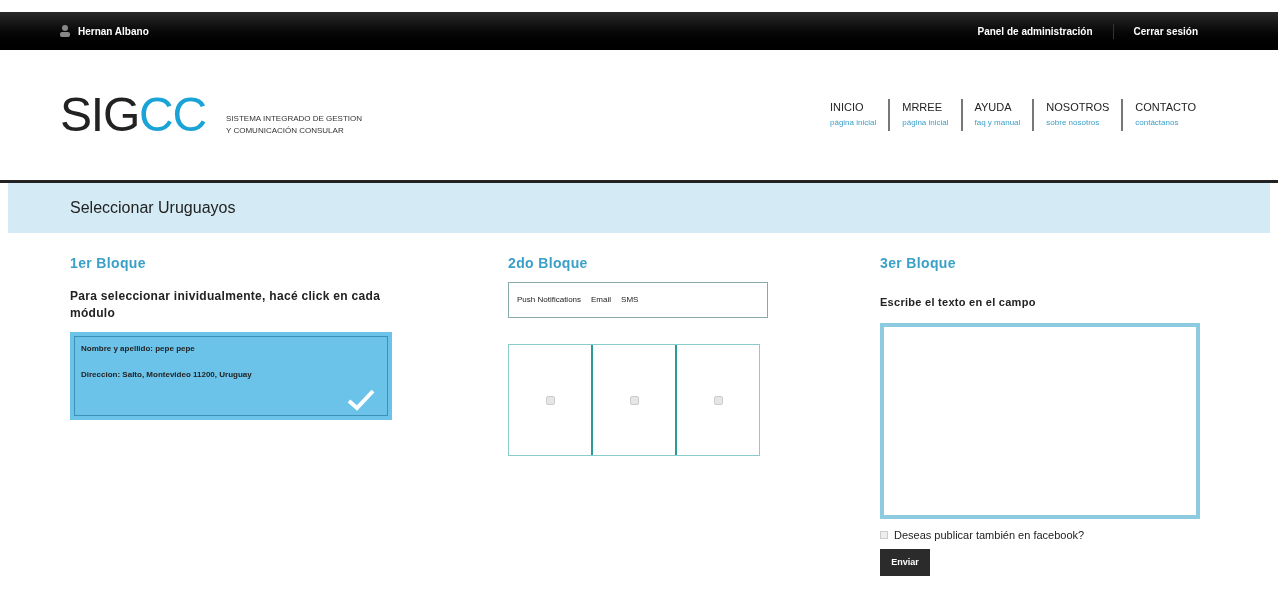 This screenshot has height=601, width=1278. Describe the element at coordinates (294, 125) in the screenshot. I see `logo-tagline: SISTEMA INTEGRADO DE GESTION Y COMUNICACIÓN CONSULAR` at that location.